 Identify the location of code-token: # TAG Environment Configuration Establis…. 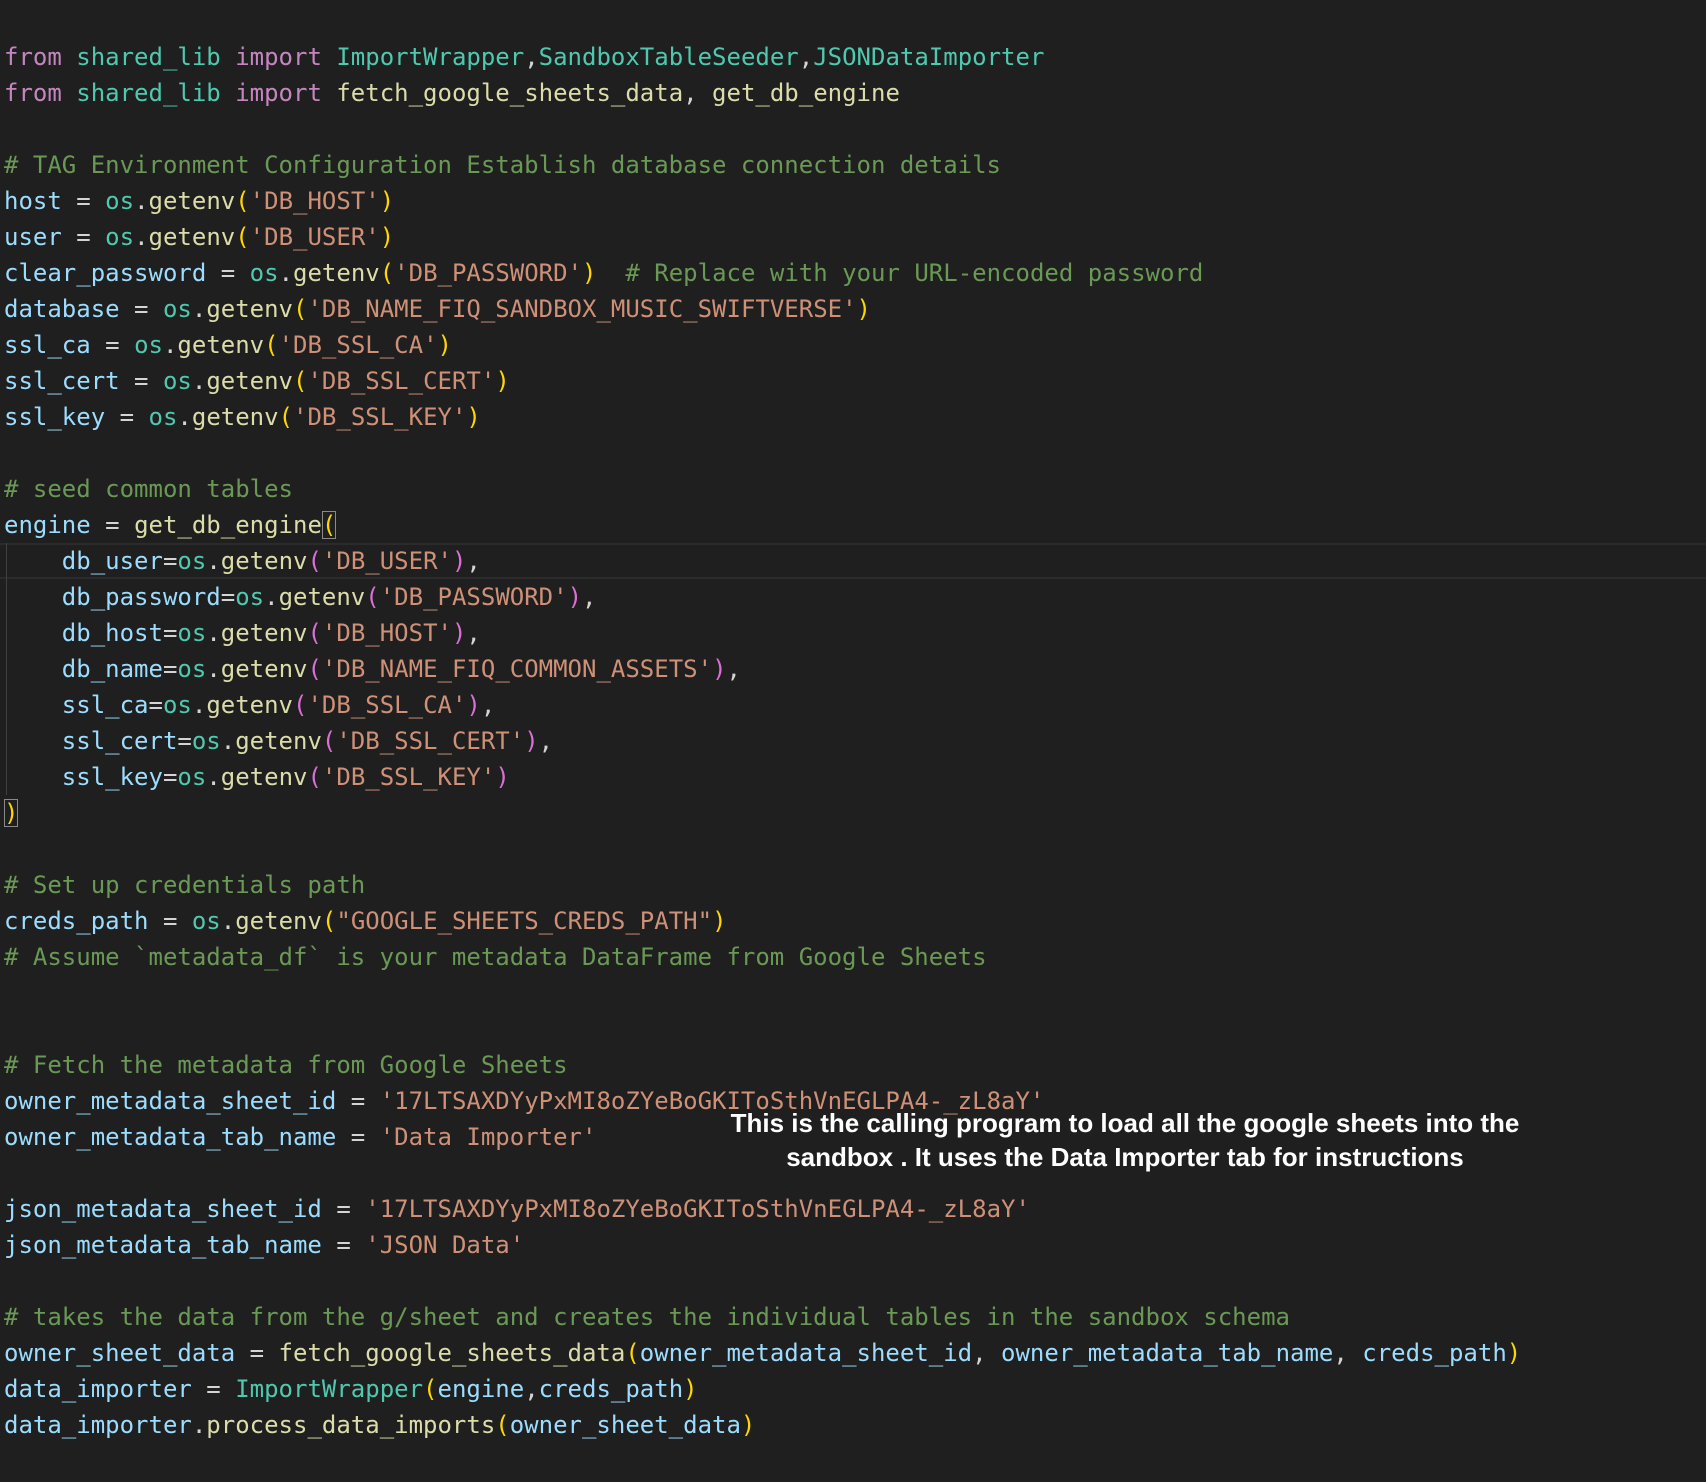
(502, 165).